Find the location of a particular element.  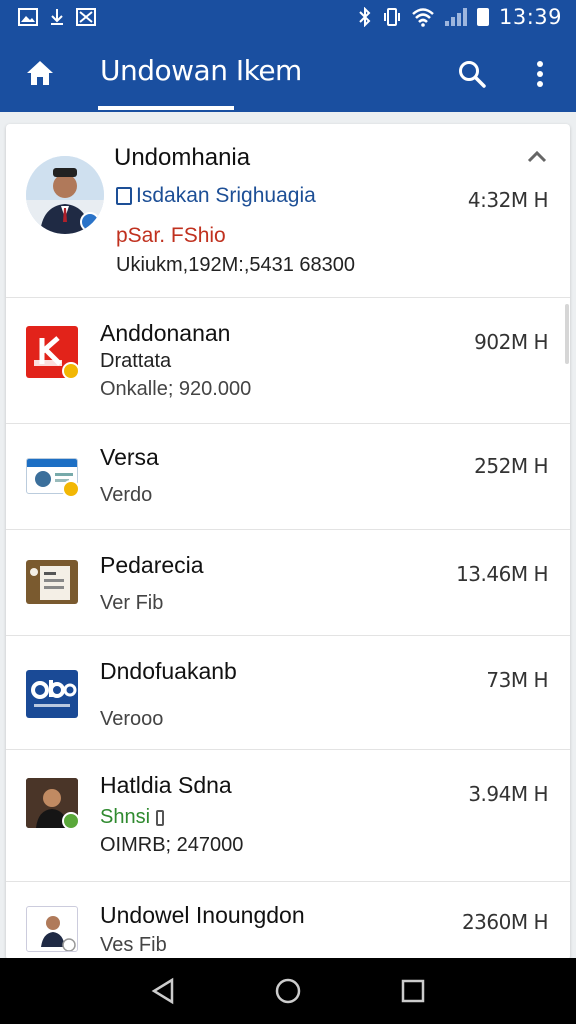

more-vert-icon is located at coordinates (540, 74).